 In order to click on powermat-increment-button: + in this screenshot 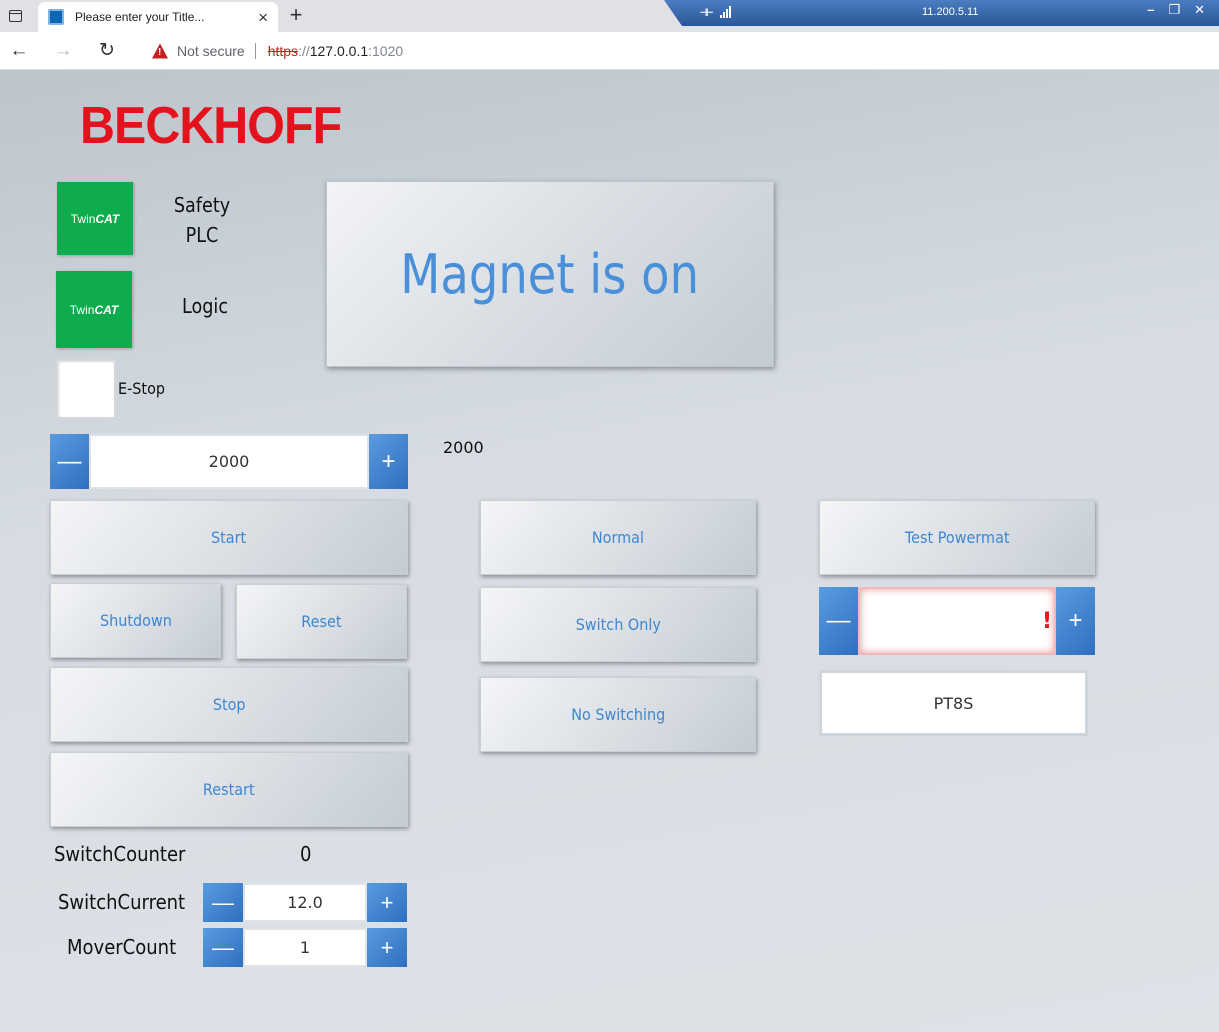, I will do `click(1075, 621)`.